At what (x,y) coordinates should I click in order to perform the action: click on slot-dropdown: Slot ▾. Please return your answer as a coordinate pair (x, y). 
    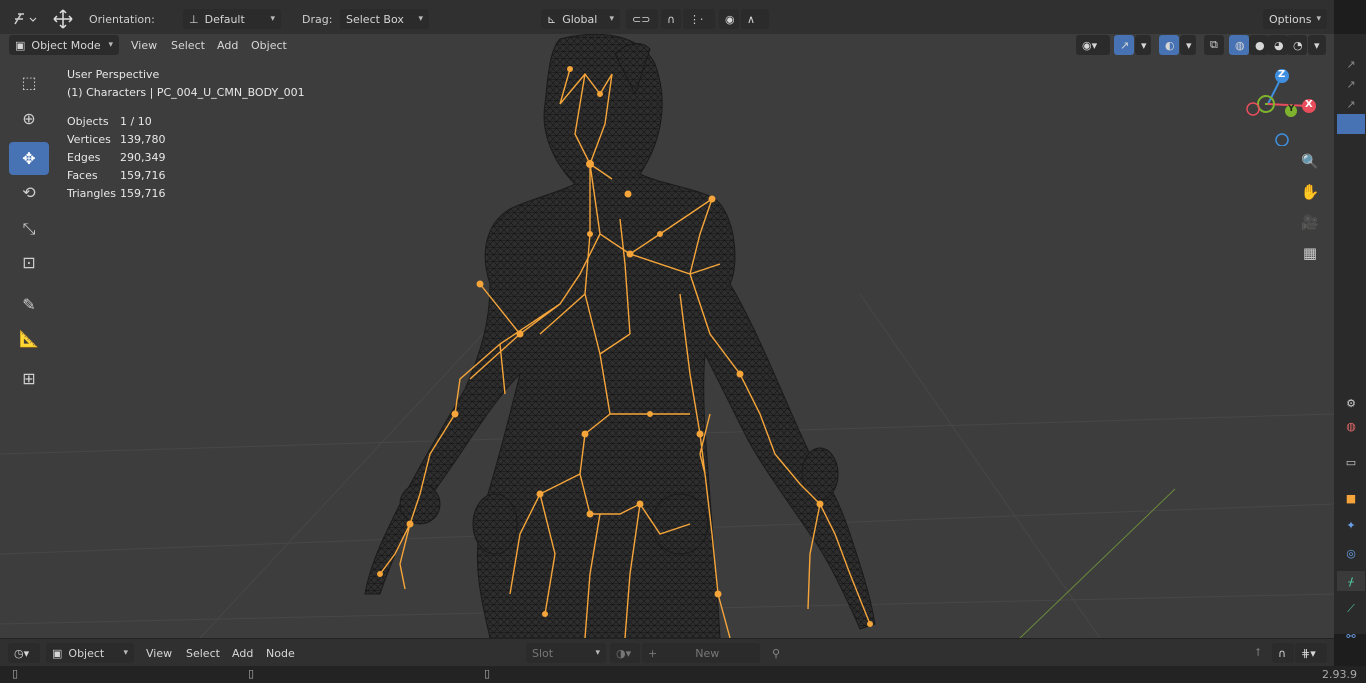
    Looking at the image, I should click on (566, 653).